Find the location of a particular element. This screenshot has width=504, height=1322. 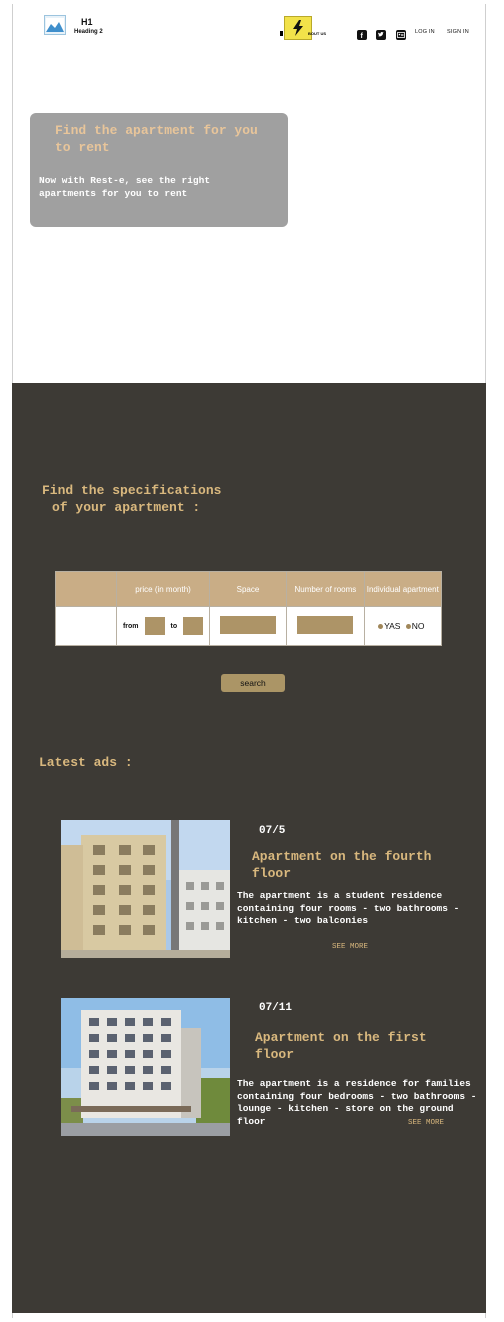

individual-cell: YAS NO is located at coordinates (403, 626).